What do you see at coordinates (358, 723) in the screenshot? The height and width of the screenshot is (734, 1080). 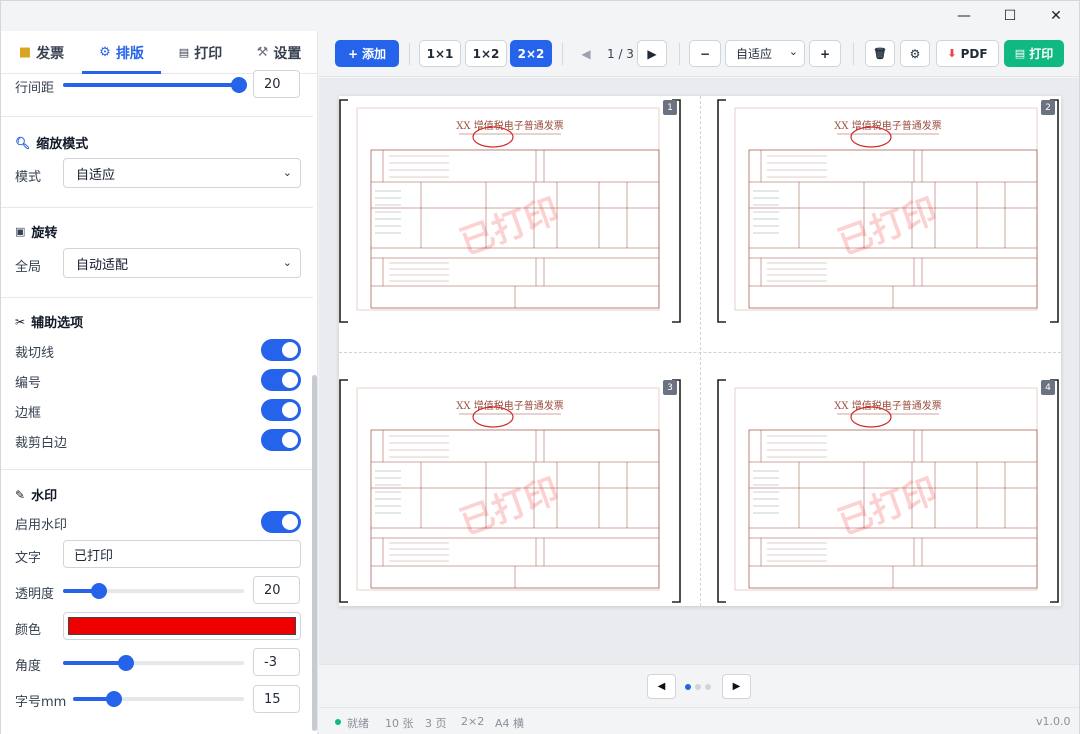 I see `status-ready: 就绪` at bounding box center [358, 723].